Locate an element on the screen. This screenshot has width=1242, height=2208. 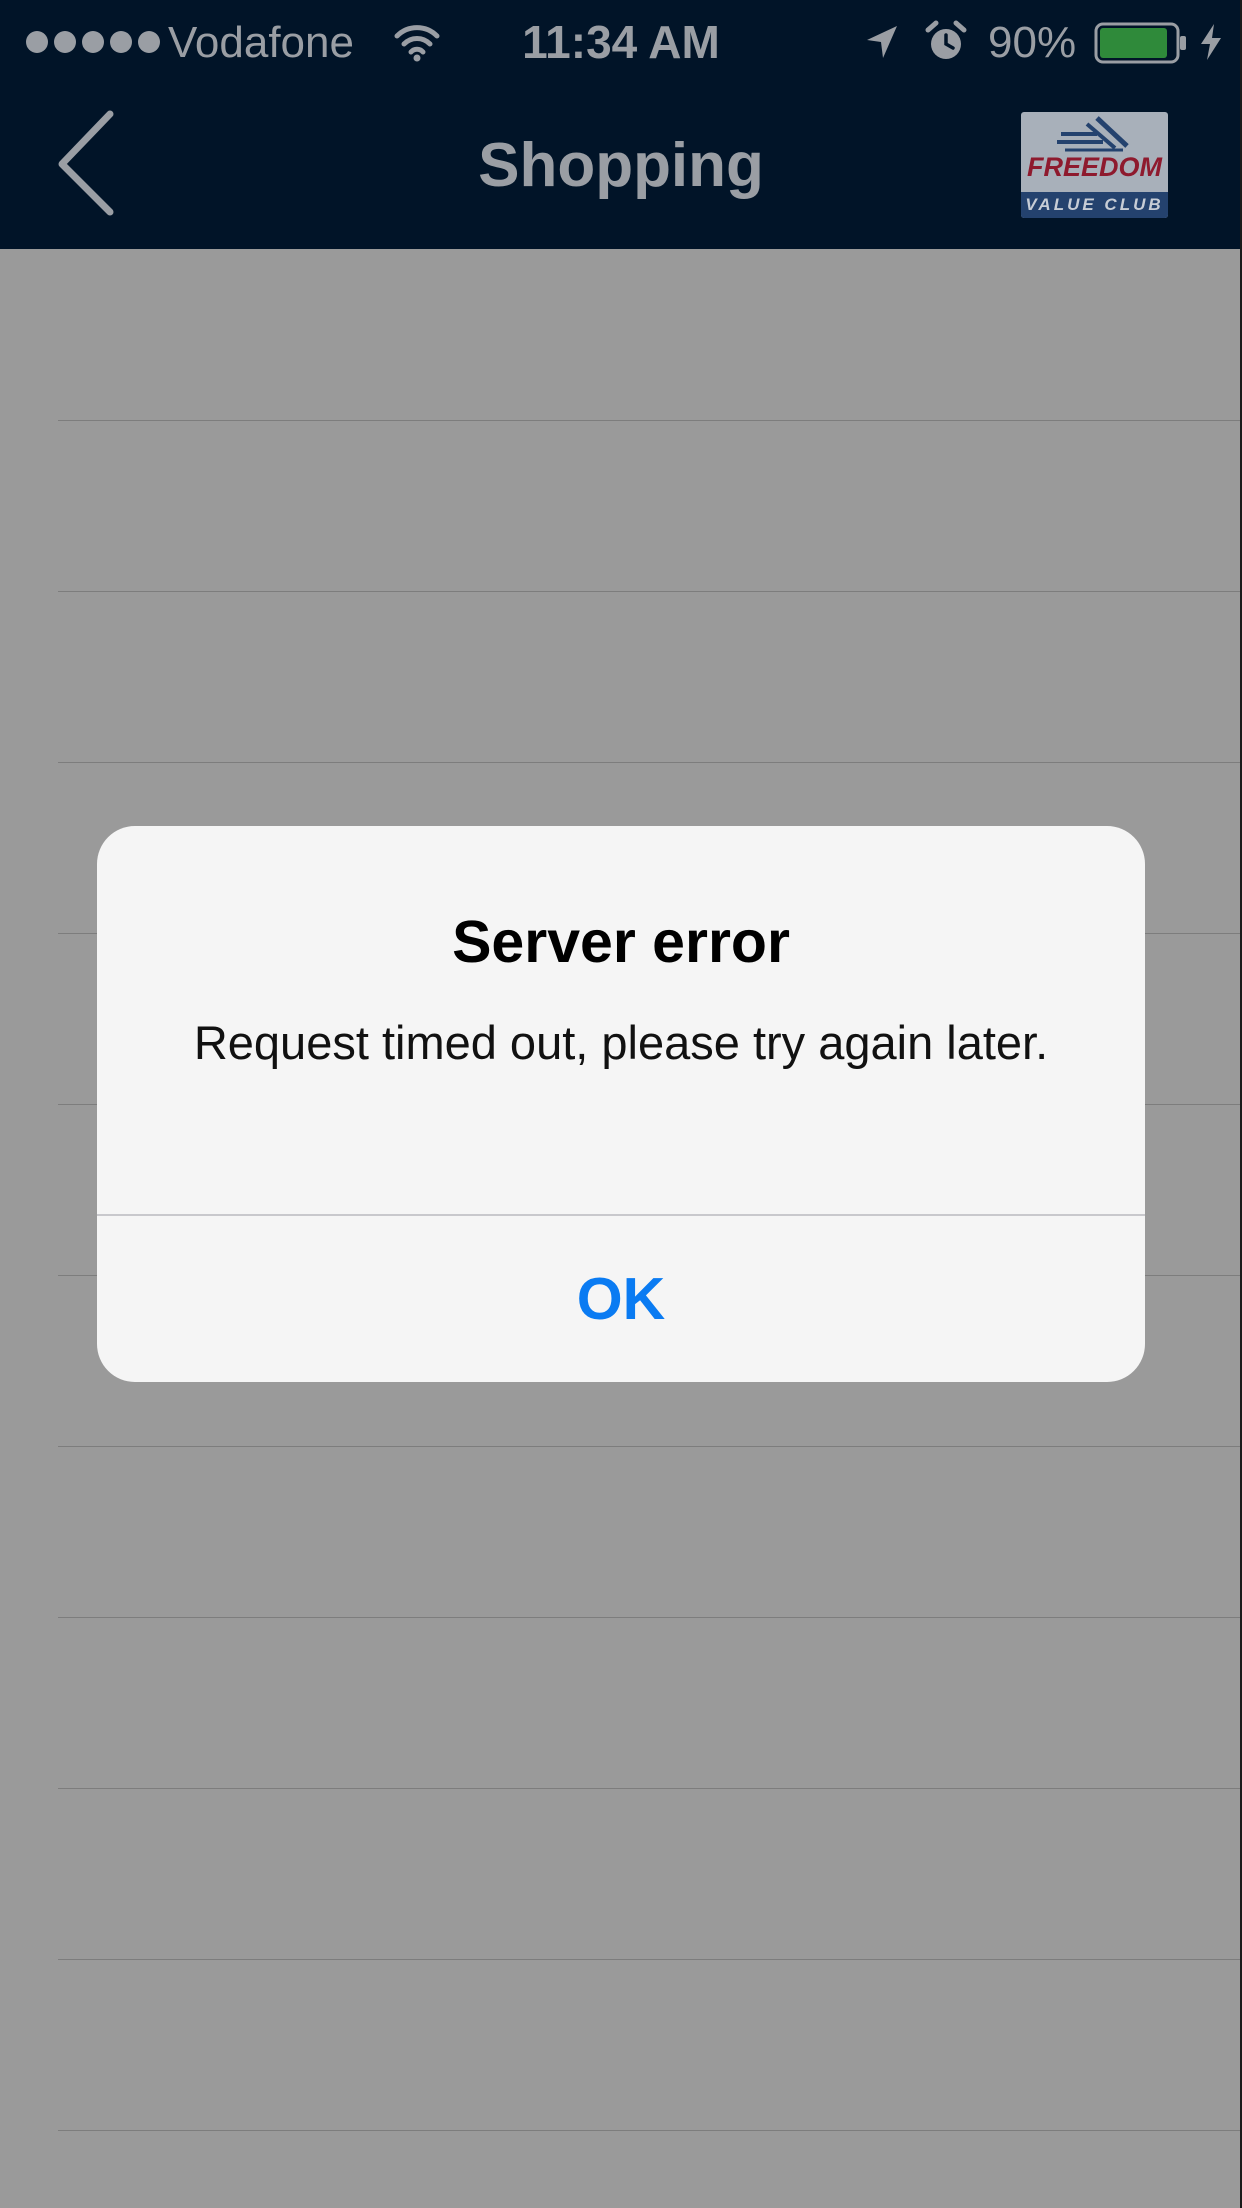
alarm-clock-icon is located at coordinates (946, 39).